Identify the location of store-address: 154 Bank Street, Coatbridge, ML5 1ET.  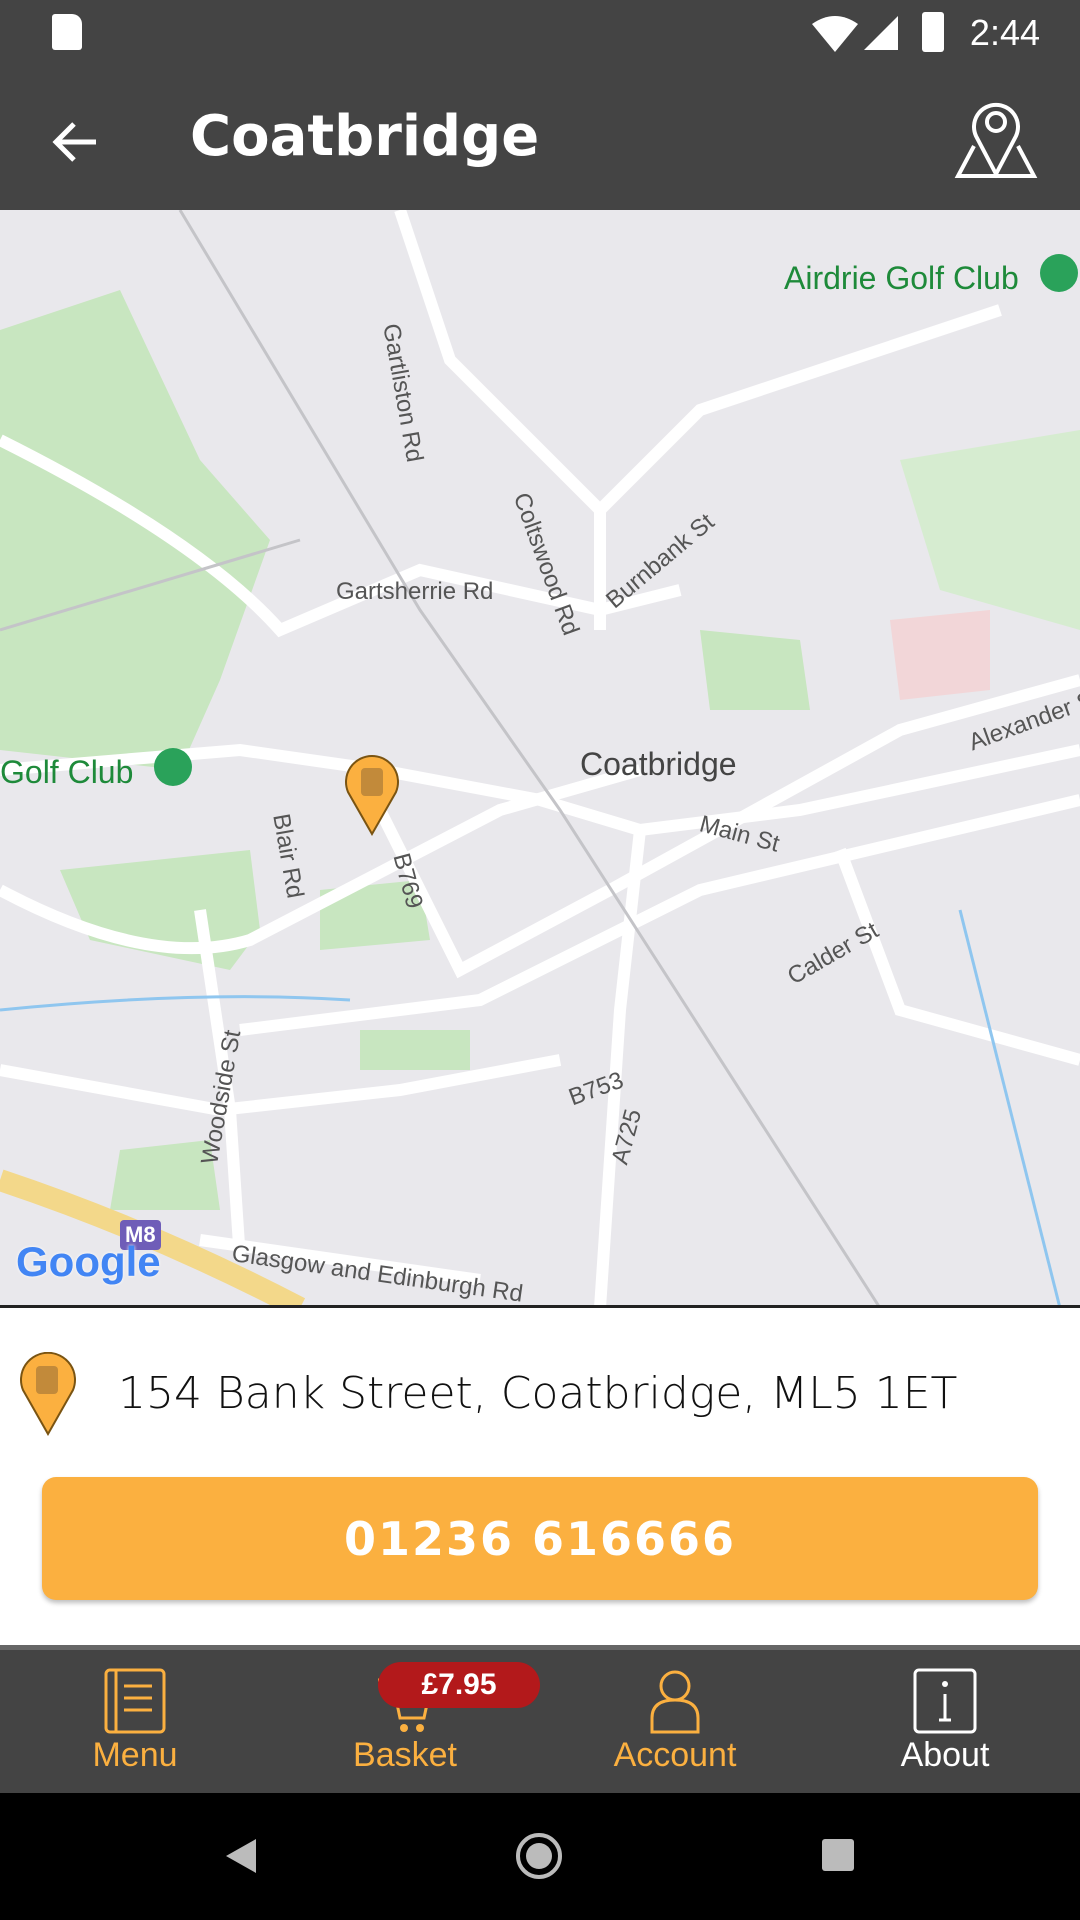
(538, 1393).